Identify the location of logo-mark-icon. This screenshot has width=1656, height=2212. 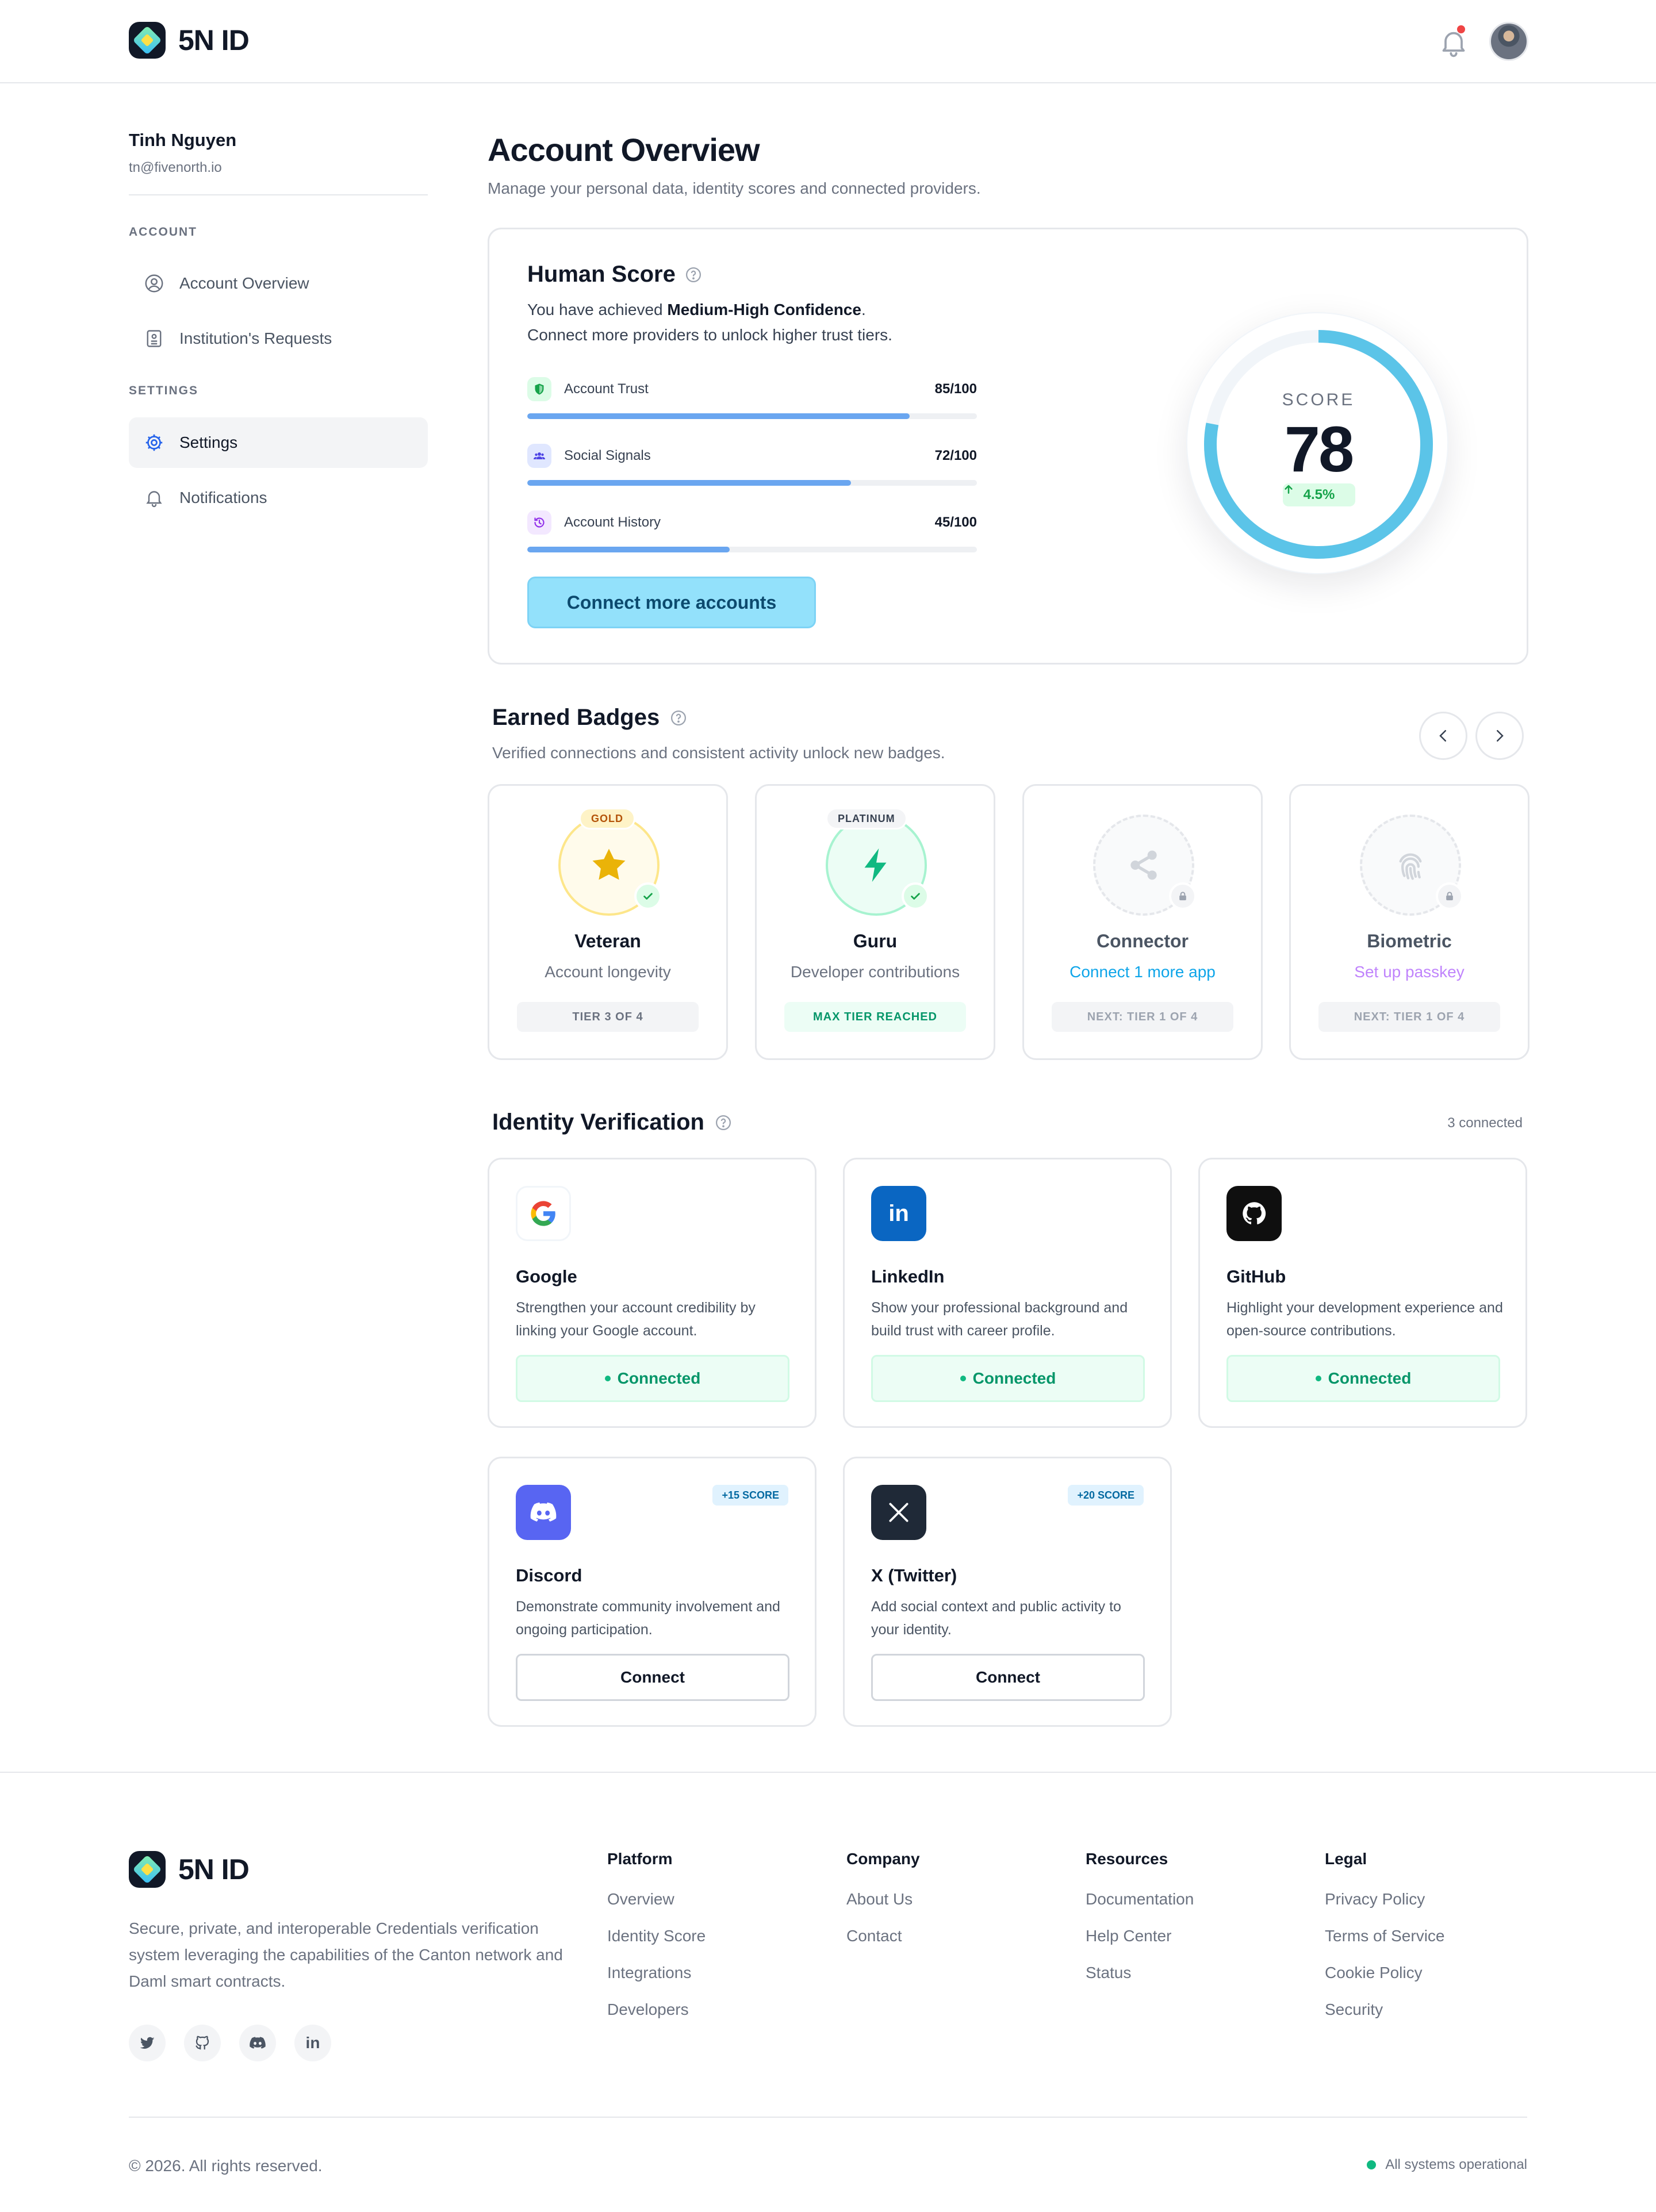
(147, 40).